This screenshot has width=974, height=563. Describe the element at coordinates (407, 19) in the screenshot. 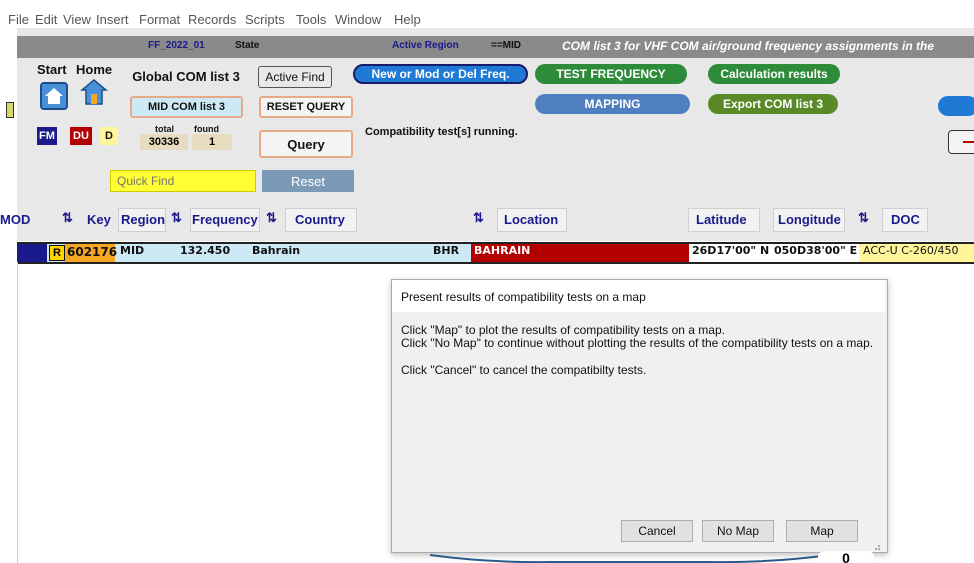

I see `menu-help: Help` at that location.